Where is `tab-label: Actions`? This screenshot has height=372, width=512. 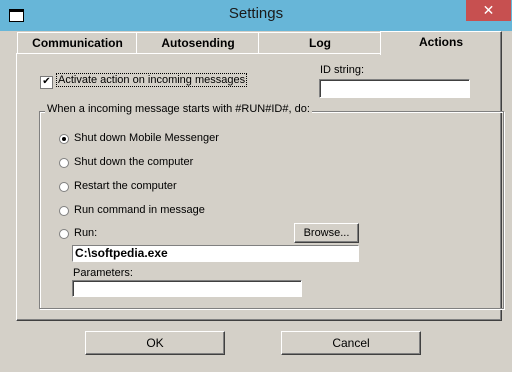 tab-label: Actions is located at coordinates (440, 42).